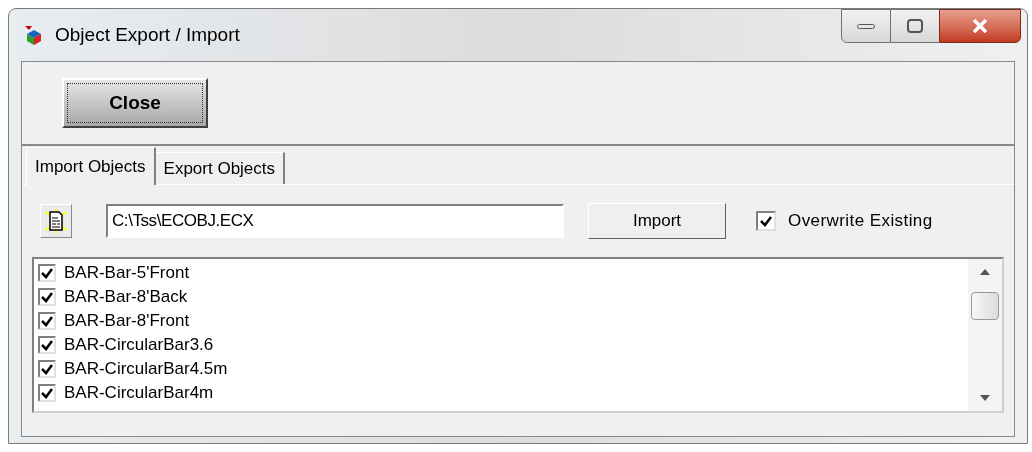 The width and height of the screenshot is (1032, 452). What do you see at coordinates (985, 335) in the screenshot?
I see `scrollbar` at bounding box center [985, 335].